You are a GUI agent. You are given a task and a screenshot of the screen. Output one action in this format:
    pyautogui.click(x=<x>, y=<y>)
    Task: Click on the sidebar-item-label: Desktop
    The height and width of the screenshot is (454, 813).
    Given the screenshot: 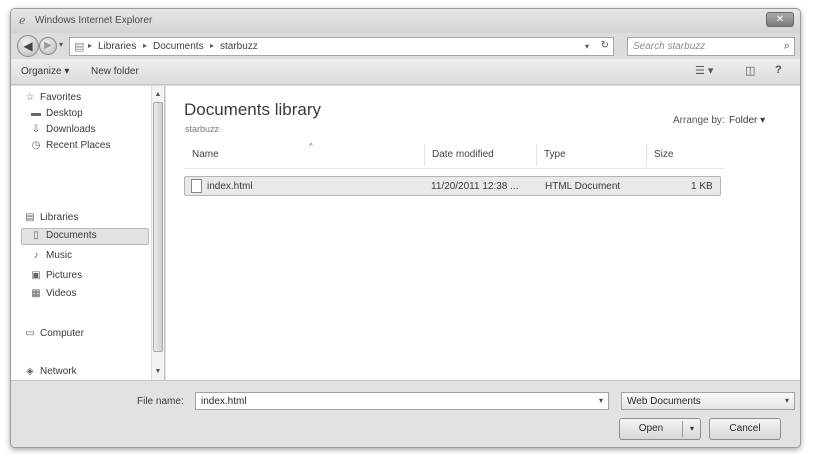 What is the action you would take?
    pyautogui.click(x=64, y=113)
    